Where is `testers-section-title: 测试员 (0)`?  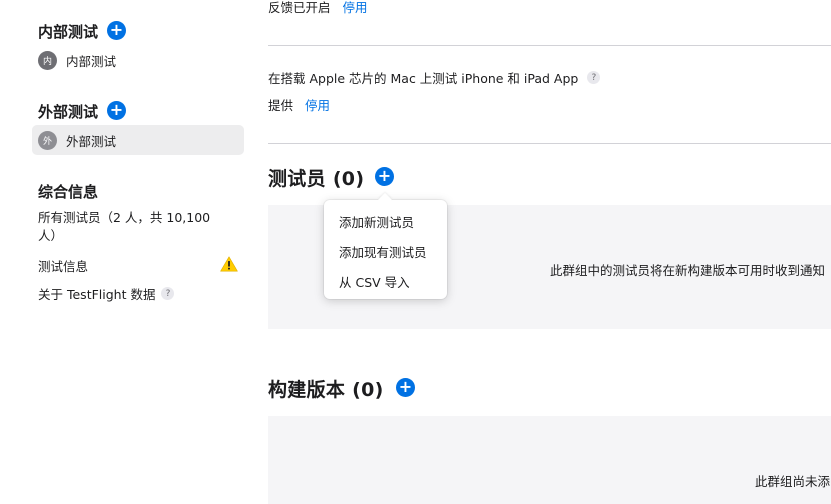
testers-section-title: 测试员 (0) is located at coordinates (316, 179).